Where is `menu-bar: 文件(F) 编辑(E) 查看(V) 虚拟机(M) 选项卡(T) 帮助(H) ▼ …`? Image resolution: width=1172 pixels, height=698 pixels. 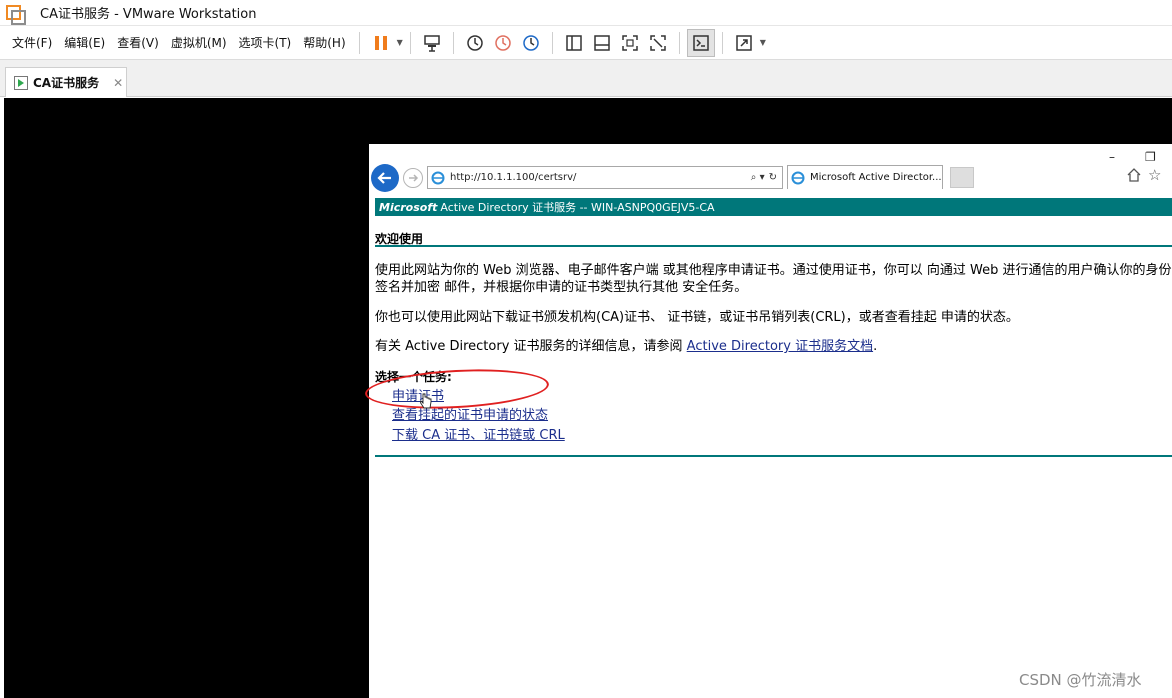 menu-bar: 文件(F) 编辑(E) 查看(V) 虚拟机(M) 选项卡(T) 帮助(H) ▼ … is located at coordinates (586, 43).